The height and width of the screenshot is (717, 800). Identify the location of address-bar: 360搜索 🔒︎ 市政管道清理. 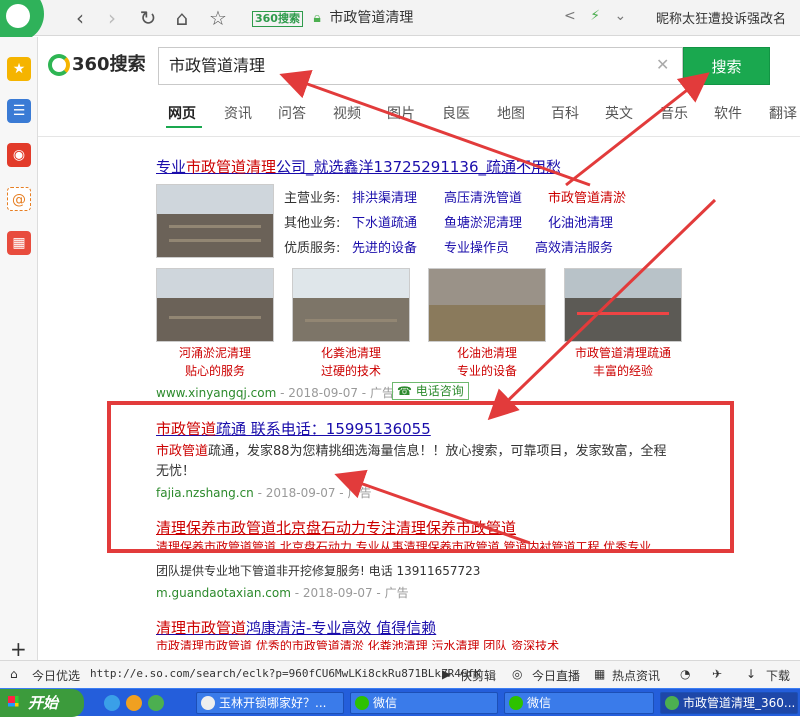
(402, 18).